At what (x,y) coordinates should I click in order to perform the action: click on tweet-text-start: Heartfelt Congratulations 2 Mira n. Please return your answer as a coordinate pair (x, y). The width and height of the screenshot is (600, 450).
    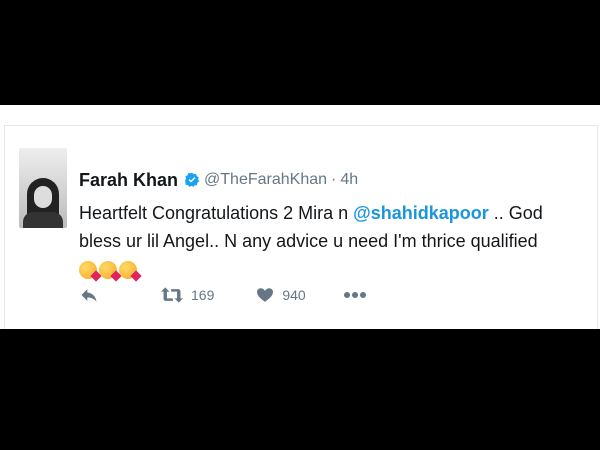
    Looking at the image, I should click on (216, 213).